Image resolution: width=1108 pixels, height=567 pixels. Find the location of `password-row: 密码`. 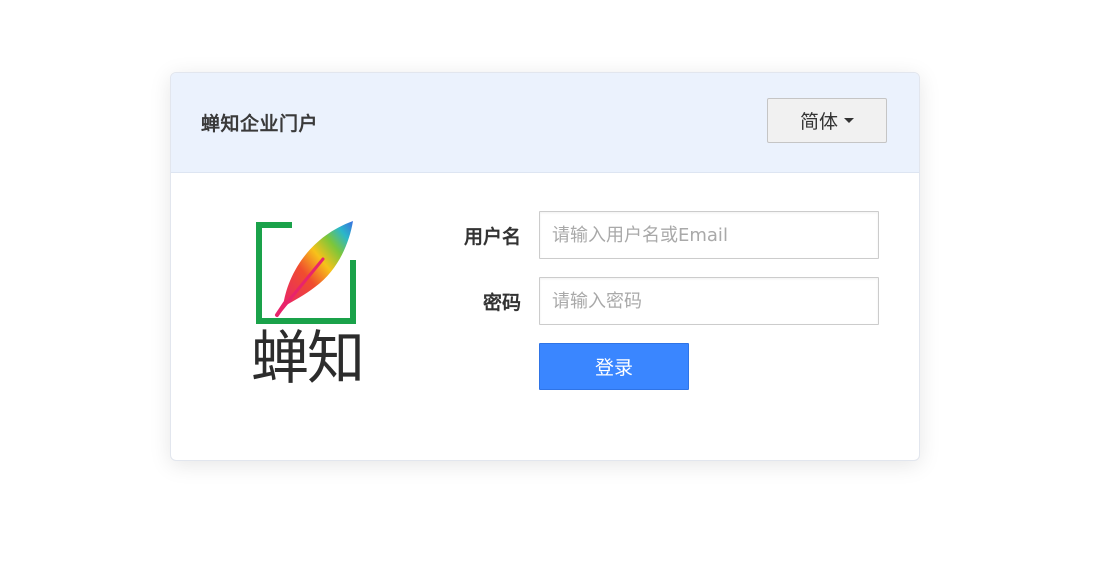

password-row: 密码 is located at coordinates (661, 301).